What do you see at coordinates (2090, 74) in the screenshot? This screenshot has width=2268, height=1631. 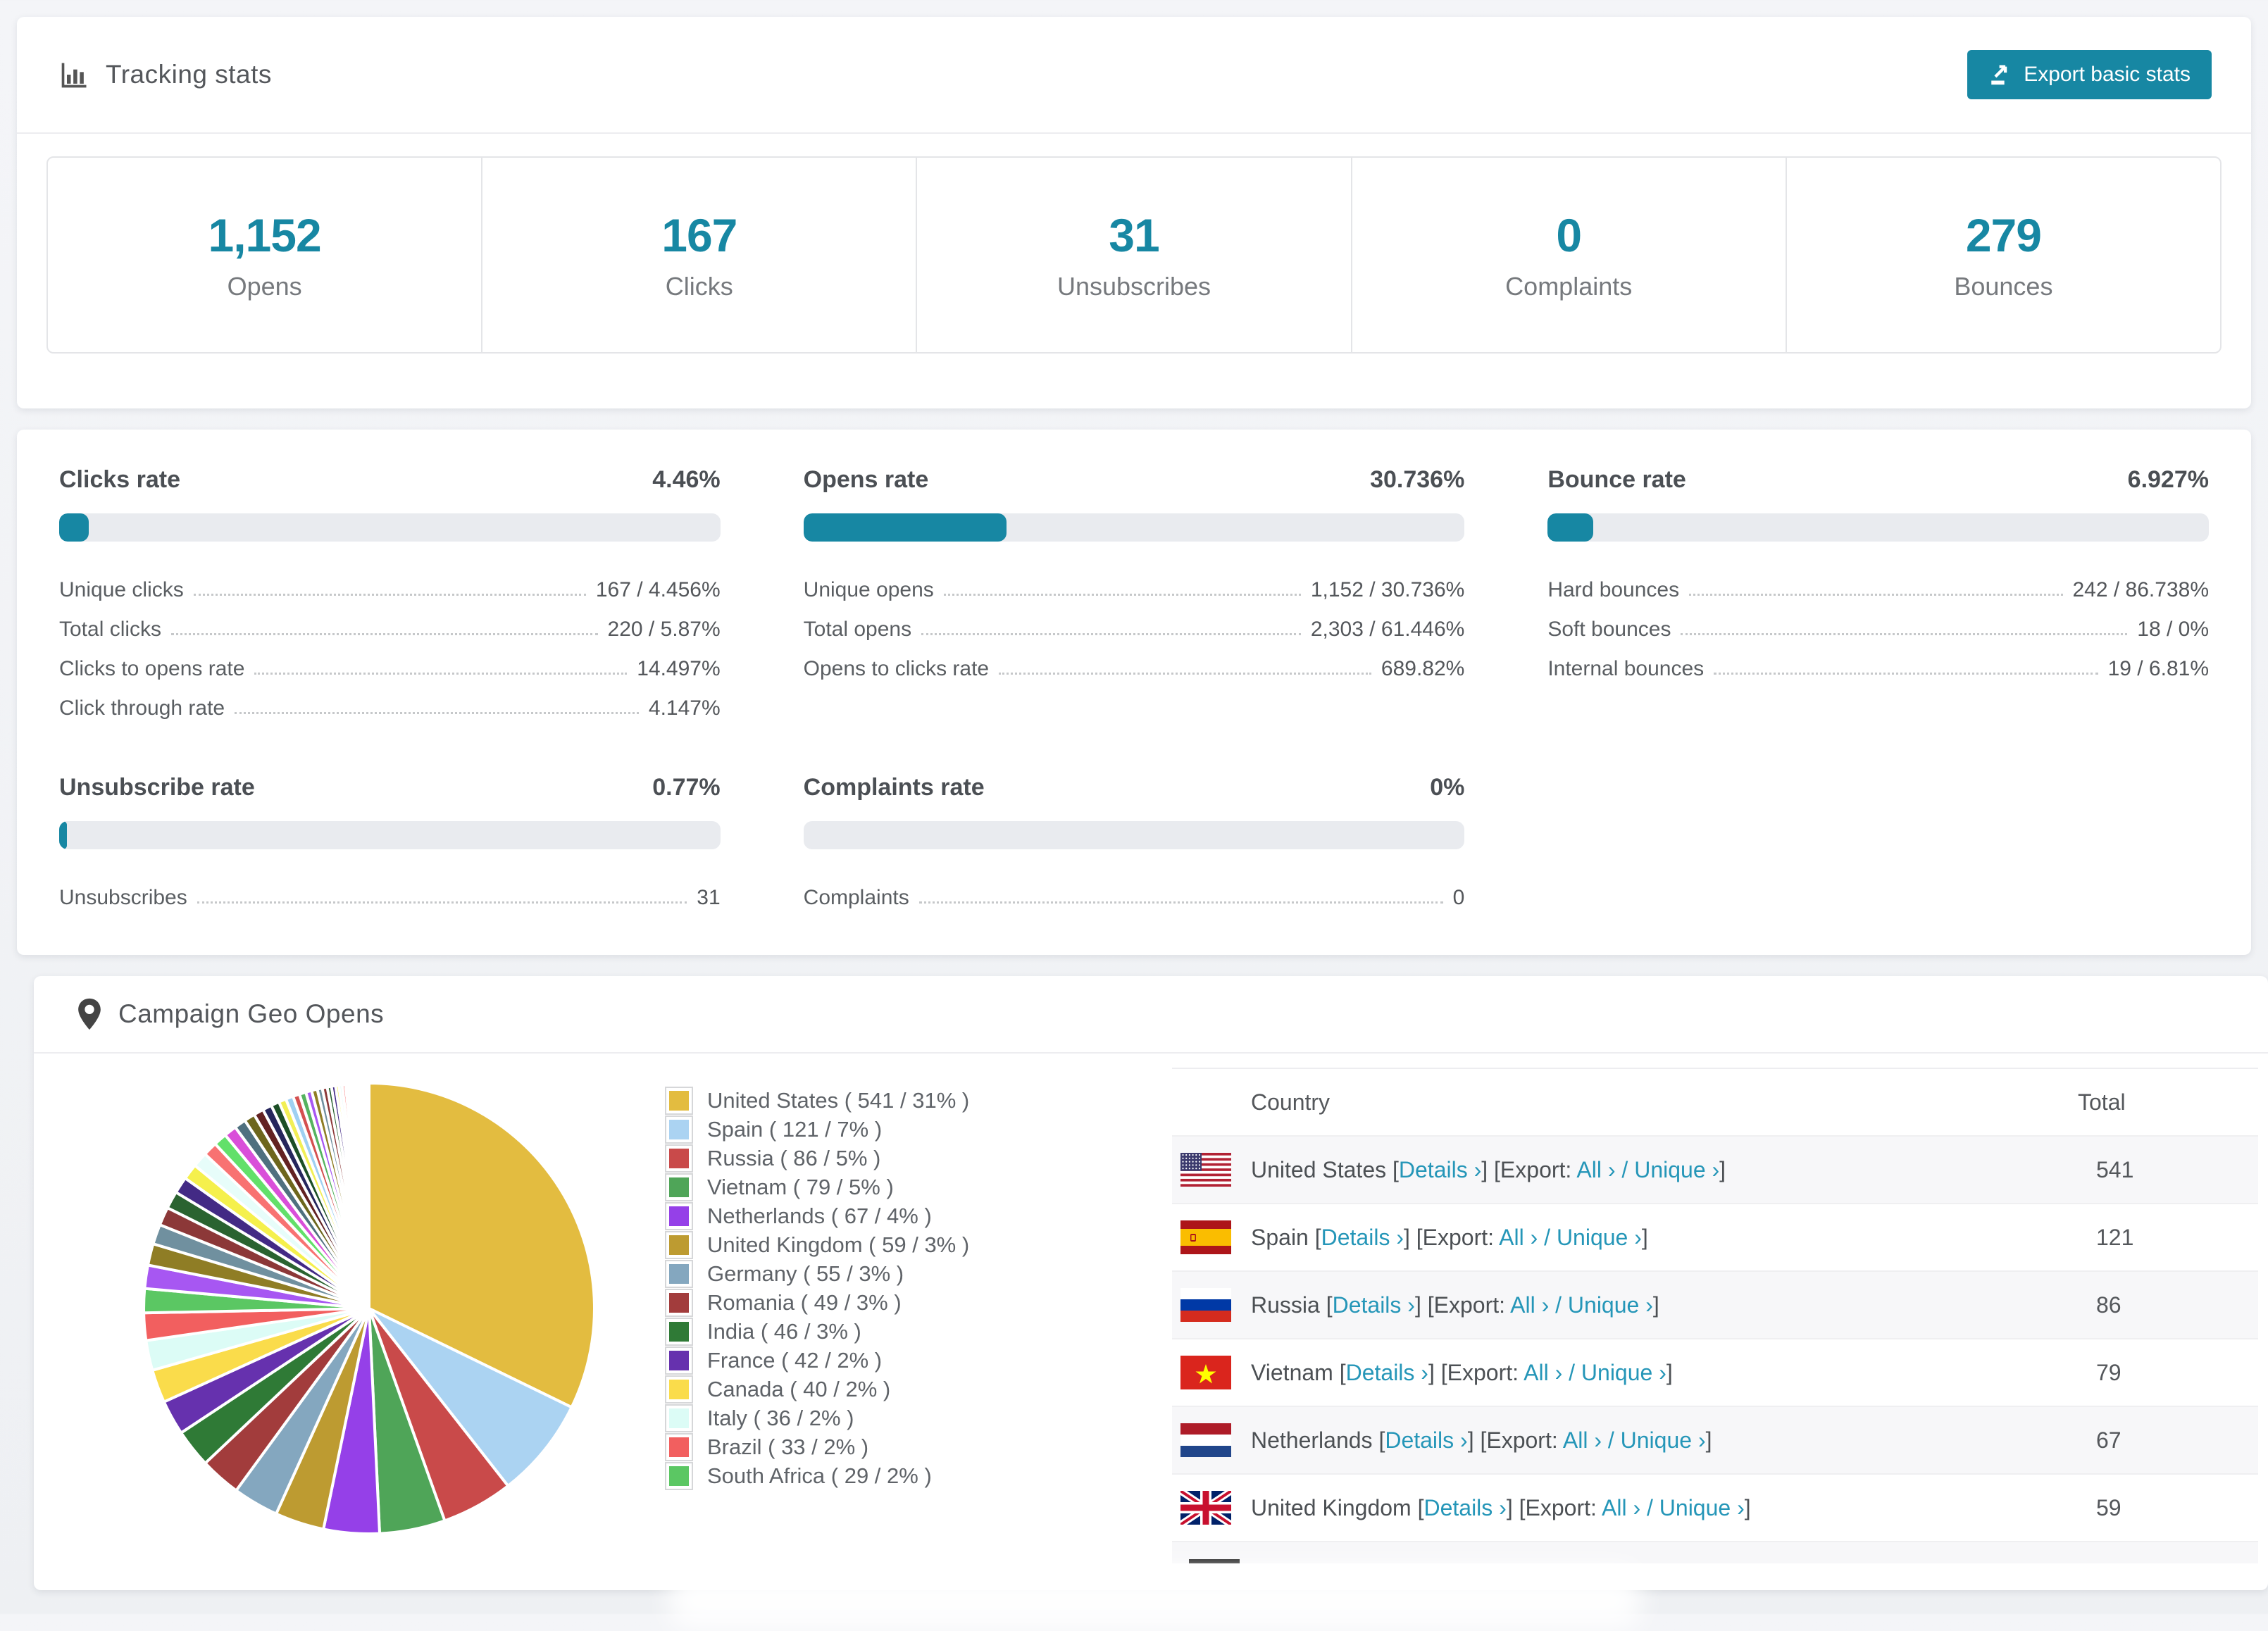 I see `export-basic-stats-button: Export basic stats` at bounding box center [2090, 74].